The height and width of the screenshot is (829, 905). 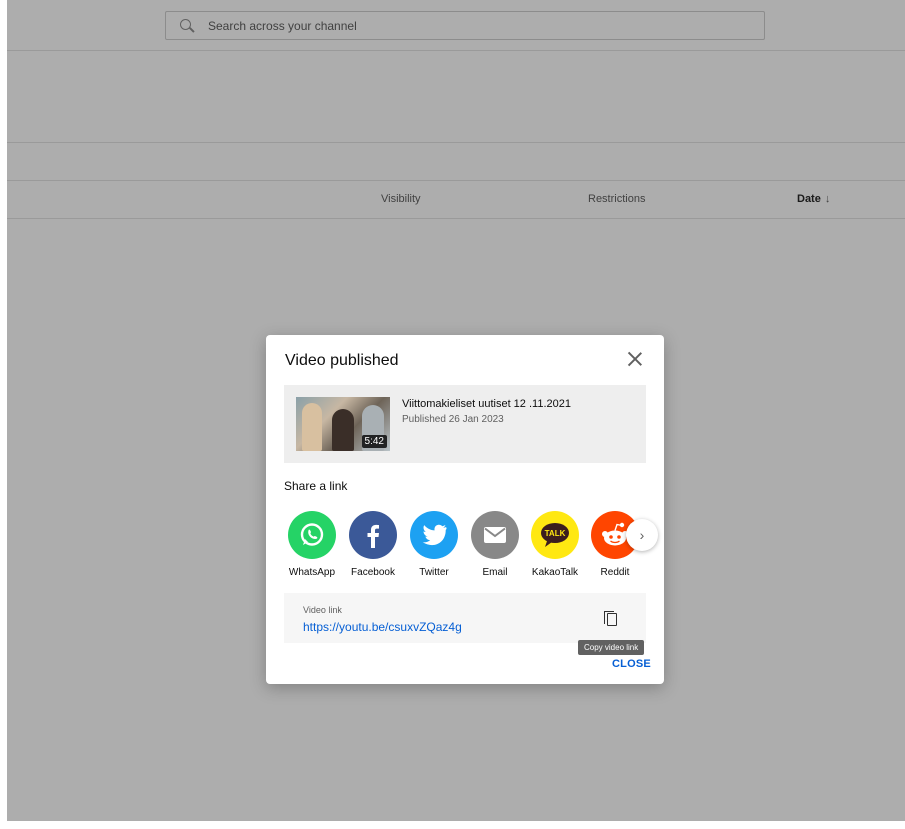 I want to click on video-duration: 5:42, so click(x=374, y=441).